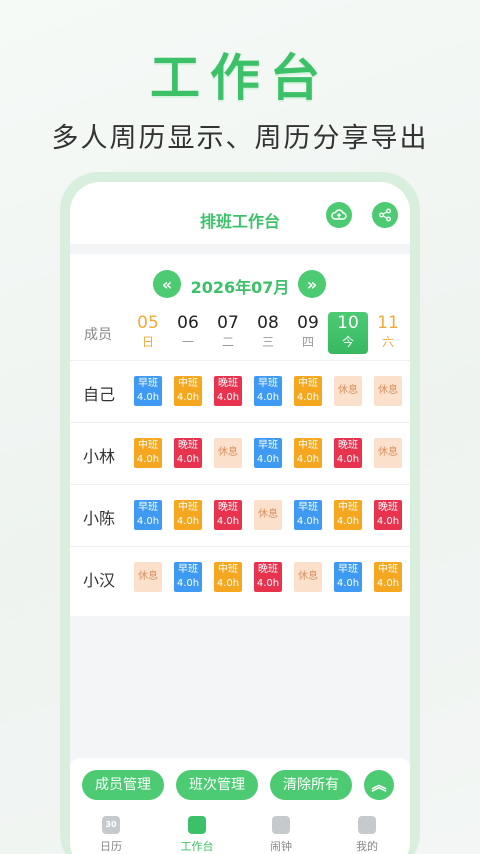 This screenshot has height=854, width=480. I want to click on top-bar: 排班工作台, so click(240, 213).